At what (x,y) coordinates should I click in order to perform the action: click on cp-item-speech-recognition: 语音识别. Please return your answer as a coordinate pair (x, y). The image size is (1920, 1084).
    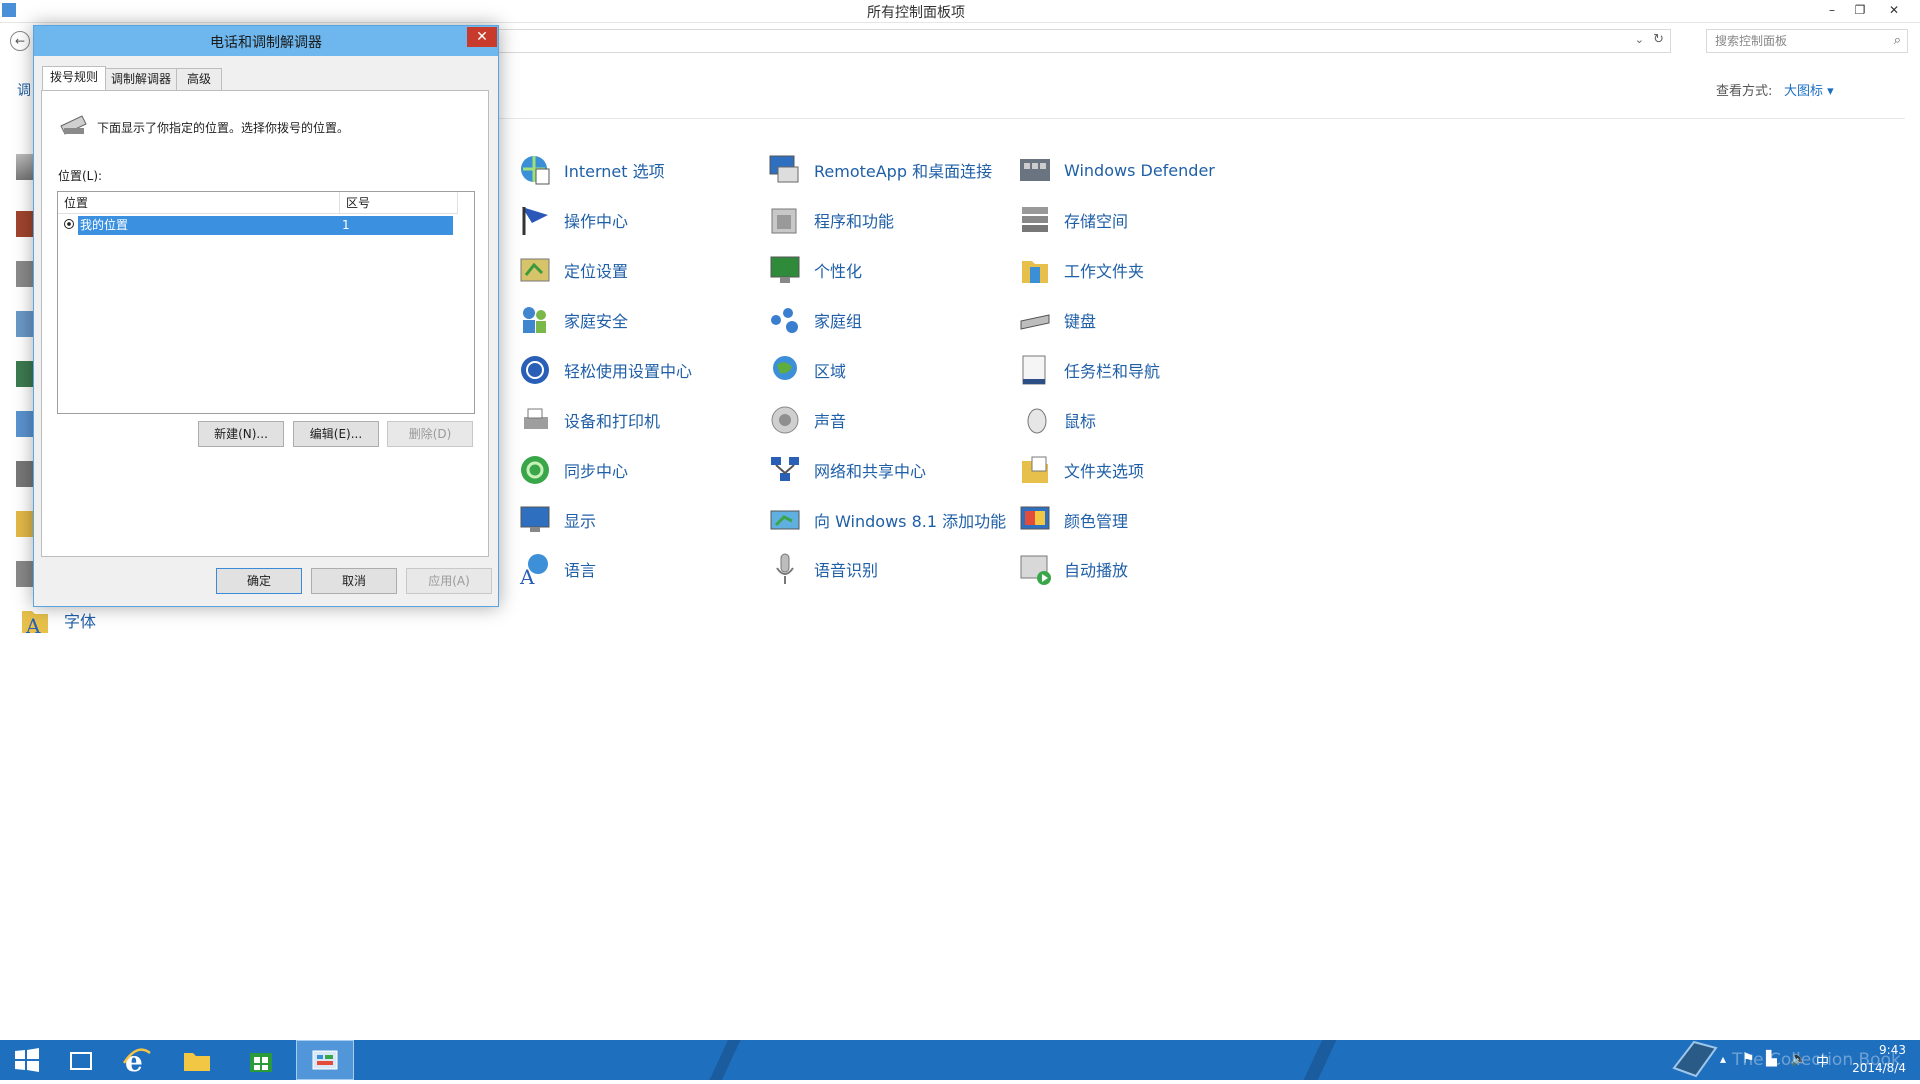
    Looking at the image, I should click on (823, 569).